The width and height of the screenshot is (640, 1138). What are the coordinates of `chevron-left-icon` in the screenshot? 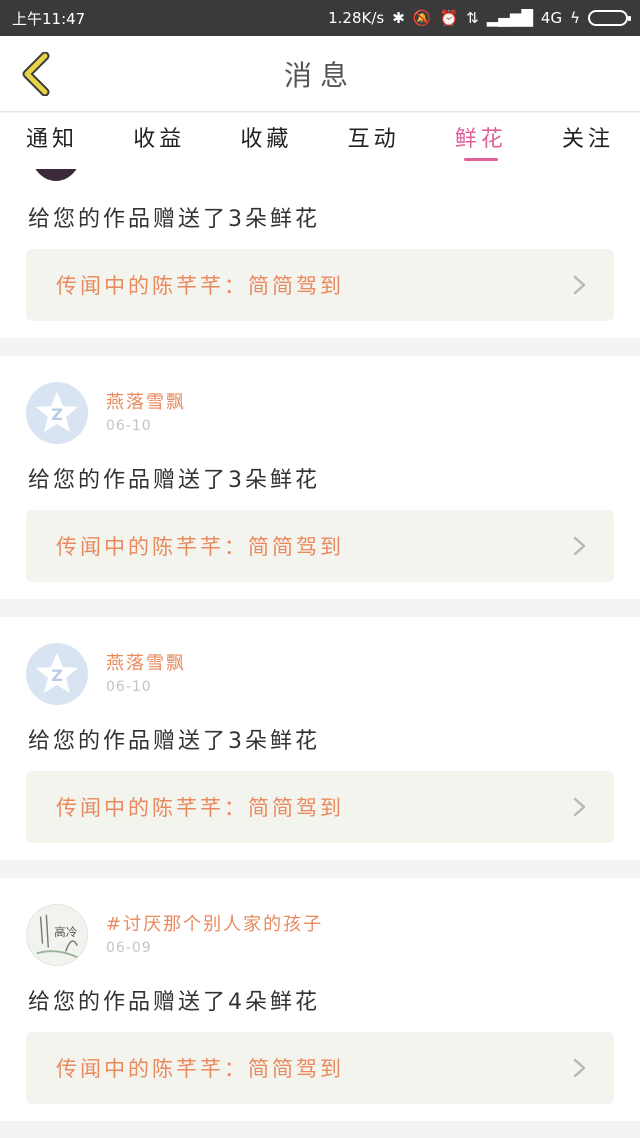 It's located at (36, 74).